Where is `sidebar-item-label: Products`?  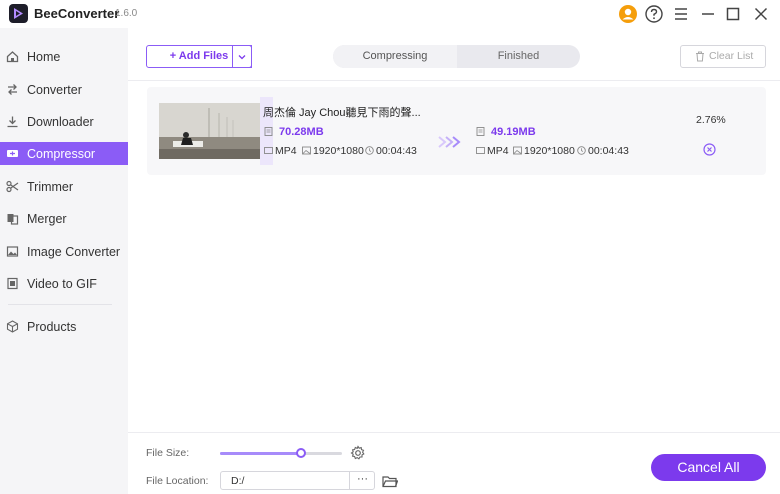 sidebar-item-label: Products is located at coordinates (52, 327).